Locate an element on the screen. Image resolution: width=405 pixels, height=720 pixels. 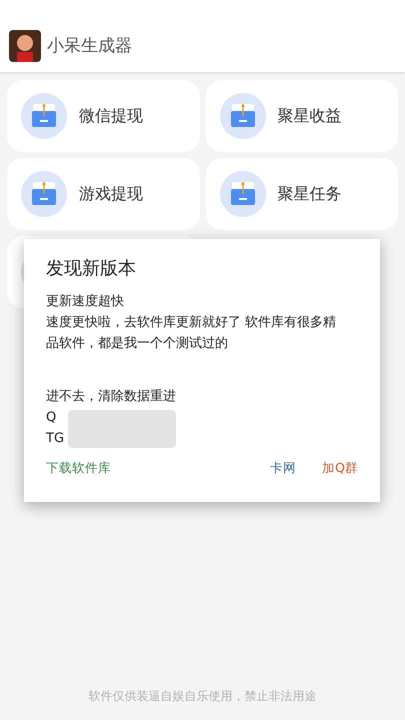
menu-card: 游戏提现 is located at coordinates (103, 194).